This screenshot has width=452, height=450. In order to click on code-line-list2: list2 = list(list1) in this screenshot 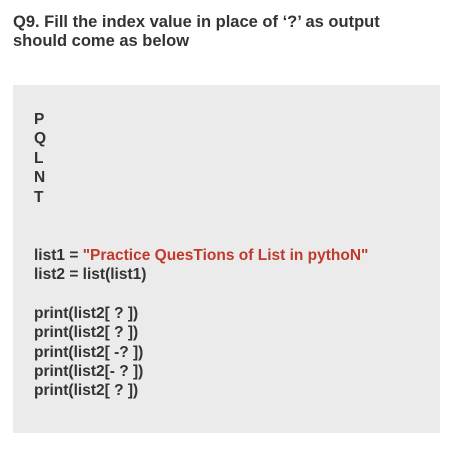, I will do `click(90, 275)`.